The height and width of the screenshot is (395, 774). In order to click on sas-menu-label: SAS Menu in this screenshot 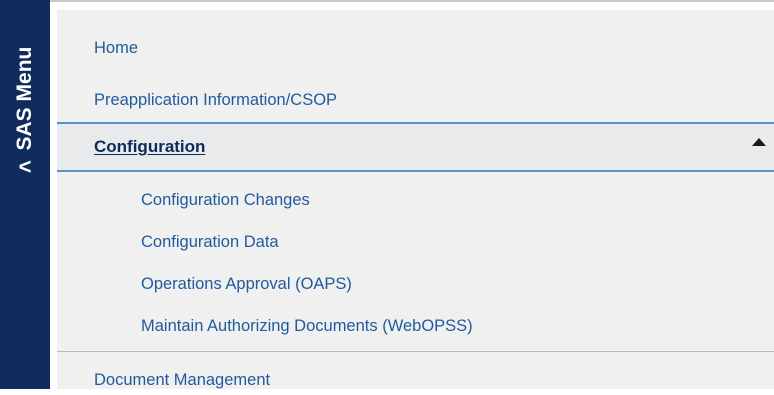, I will do `click(24, 98)`.